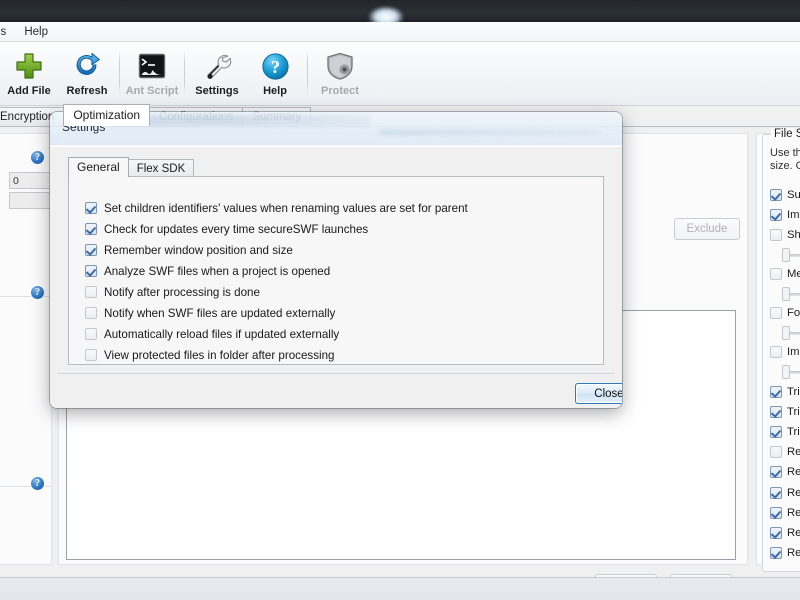 The image size is (800, 600). Describe the element at coordinates (785, 274) in the screenshot. I see `file-size-option-row: Merg` at that location.